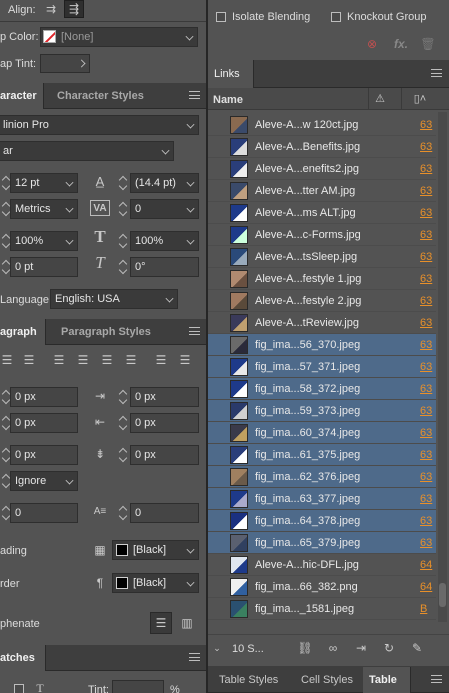 This screenshot has width=449, height=693. I want to click on last-indent-stepper, so click(123, 423).